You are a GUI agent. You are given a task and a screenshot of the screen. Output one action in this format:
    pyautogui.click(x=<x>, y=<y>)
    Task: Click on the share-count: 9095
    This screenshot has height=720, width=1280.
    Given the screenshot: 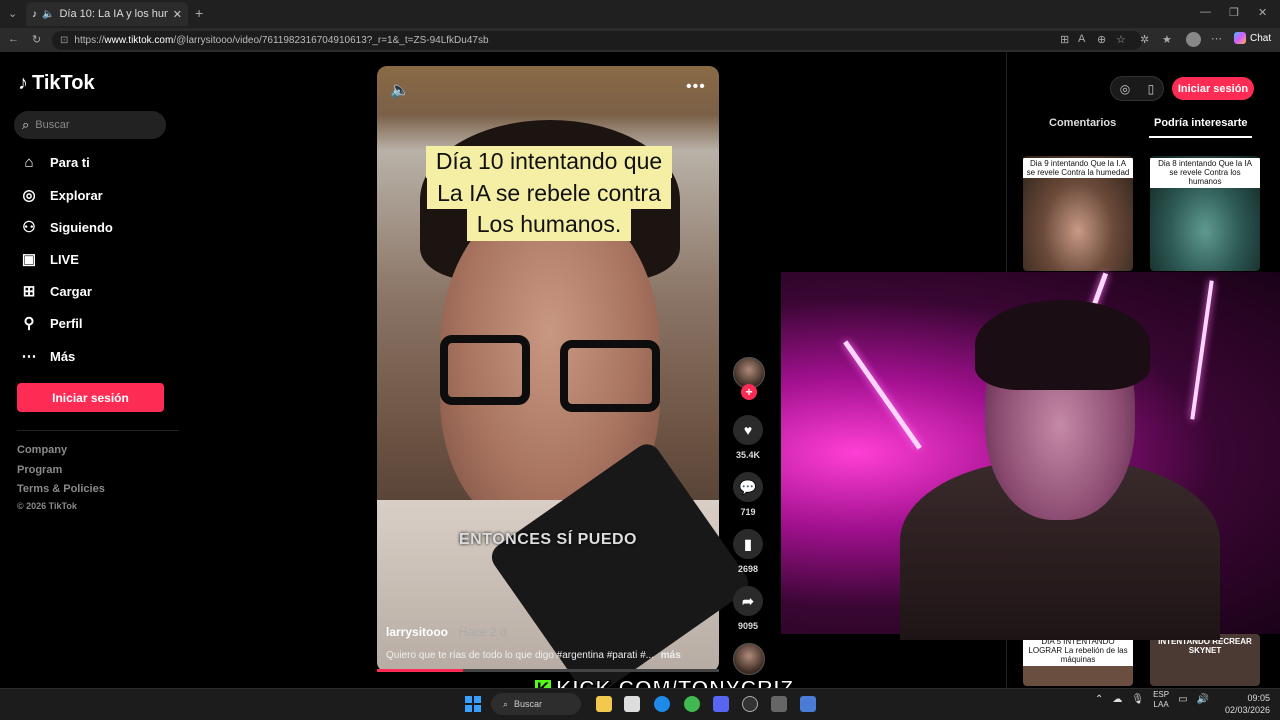 What is the action you would take?
    pyautogui.click(x=748, y=626)
    